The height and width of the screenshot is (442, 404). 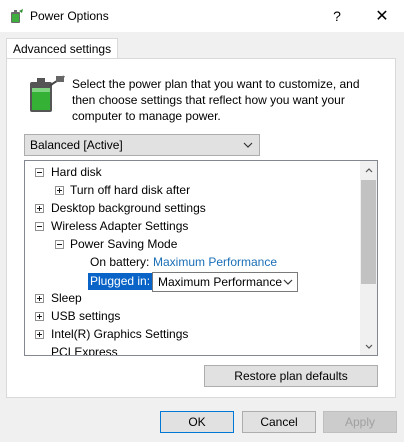 I want to click on tree-item-power-saving-mode: Power Saving Mode, so click(x=123, y=244).